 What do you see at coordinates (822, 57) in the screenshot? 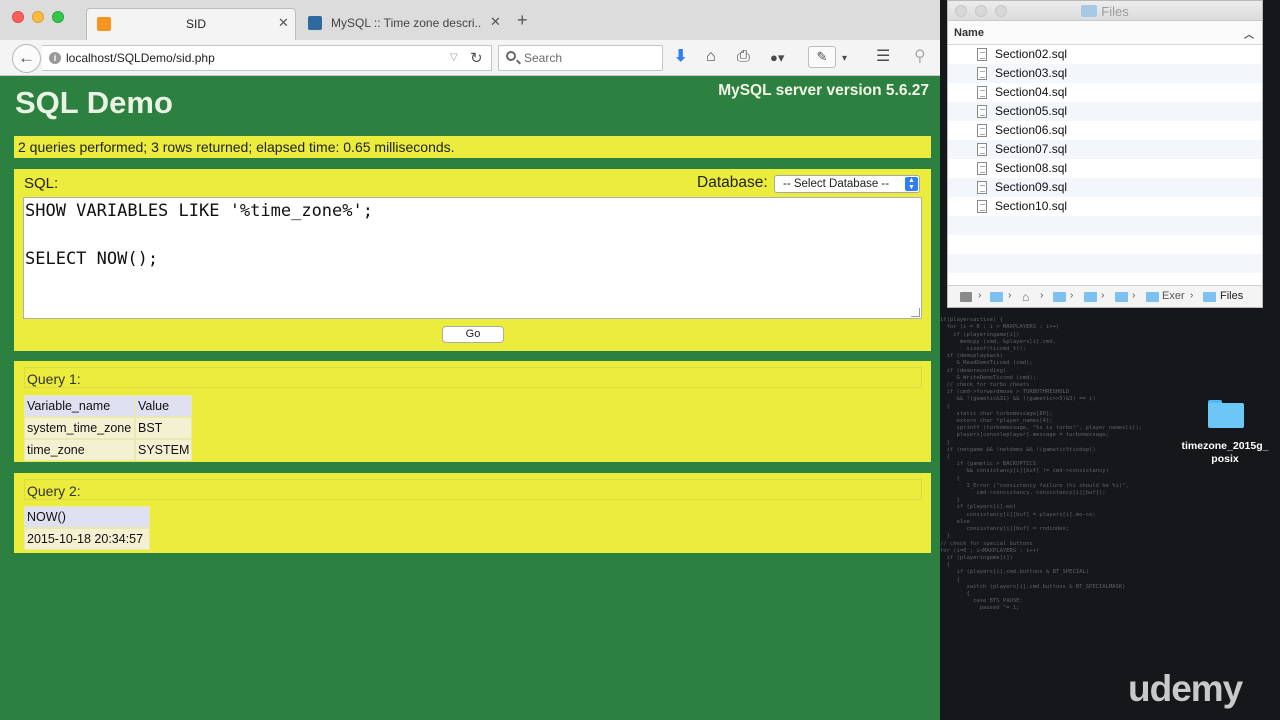
I see `developer-tools-icon: ✎` at bounding box center [822, 57].